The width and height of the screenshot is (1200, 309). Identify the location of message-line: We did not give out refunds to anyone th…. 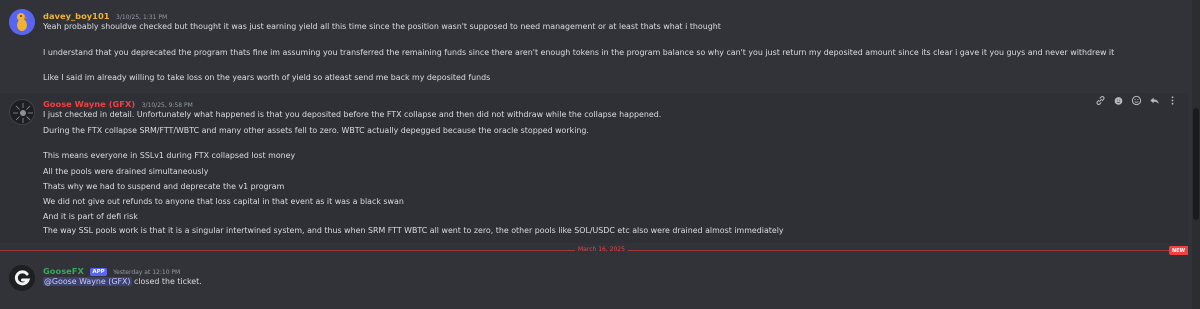
(223, 201).